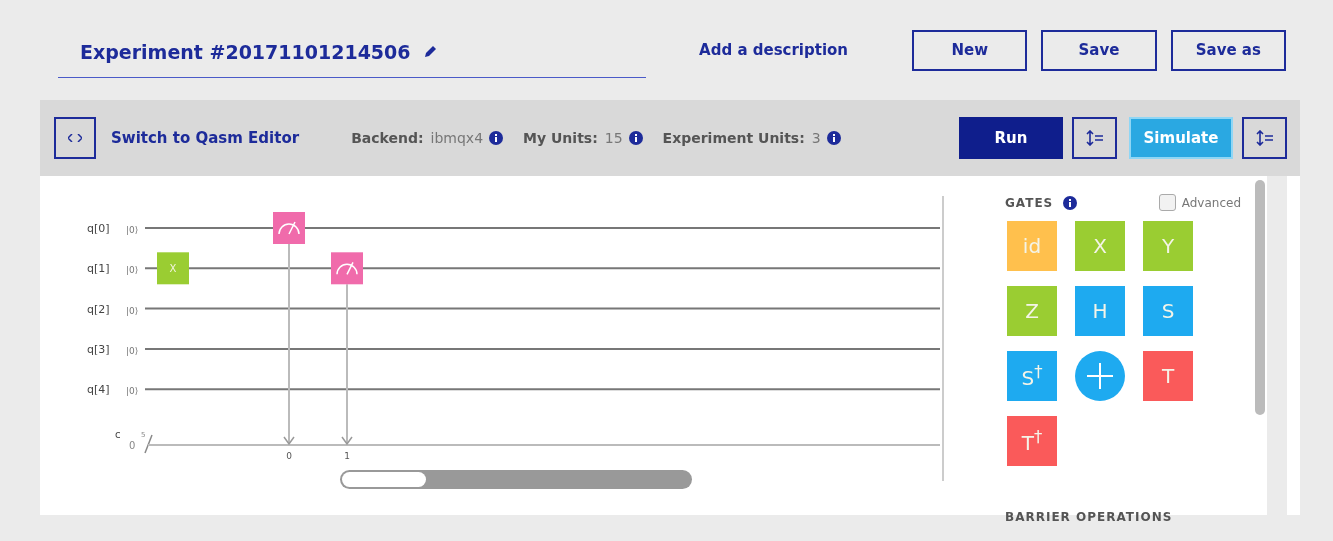  I want to click on register-label: c, so click(118, 434).